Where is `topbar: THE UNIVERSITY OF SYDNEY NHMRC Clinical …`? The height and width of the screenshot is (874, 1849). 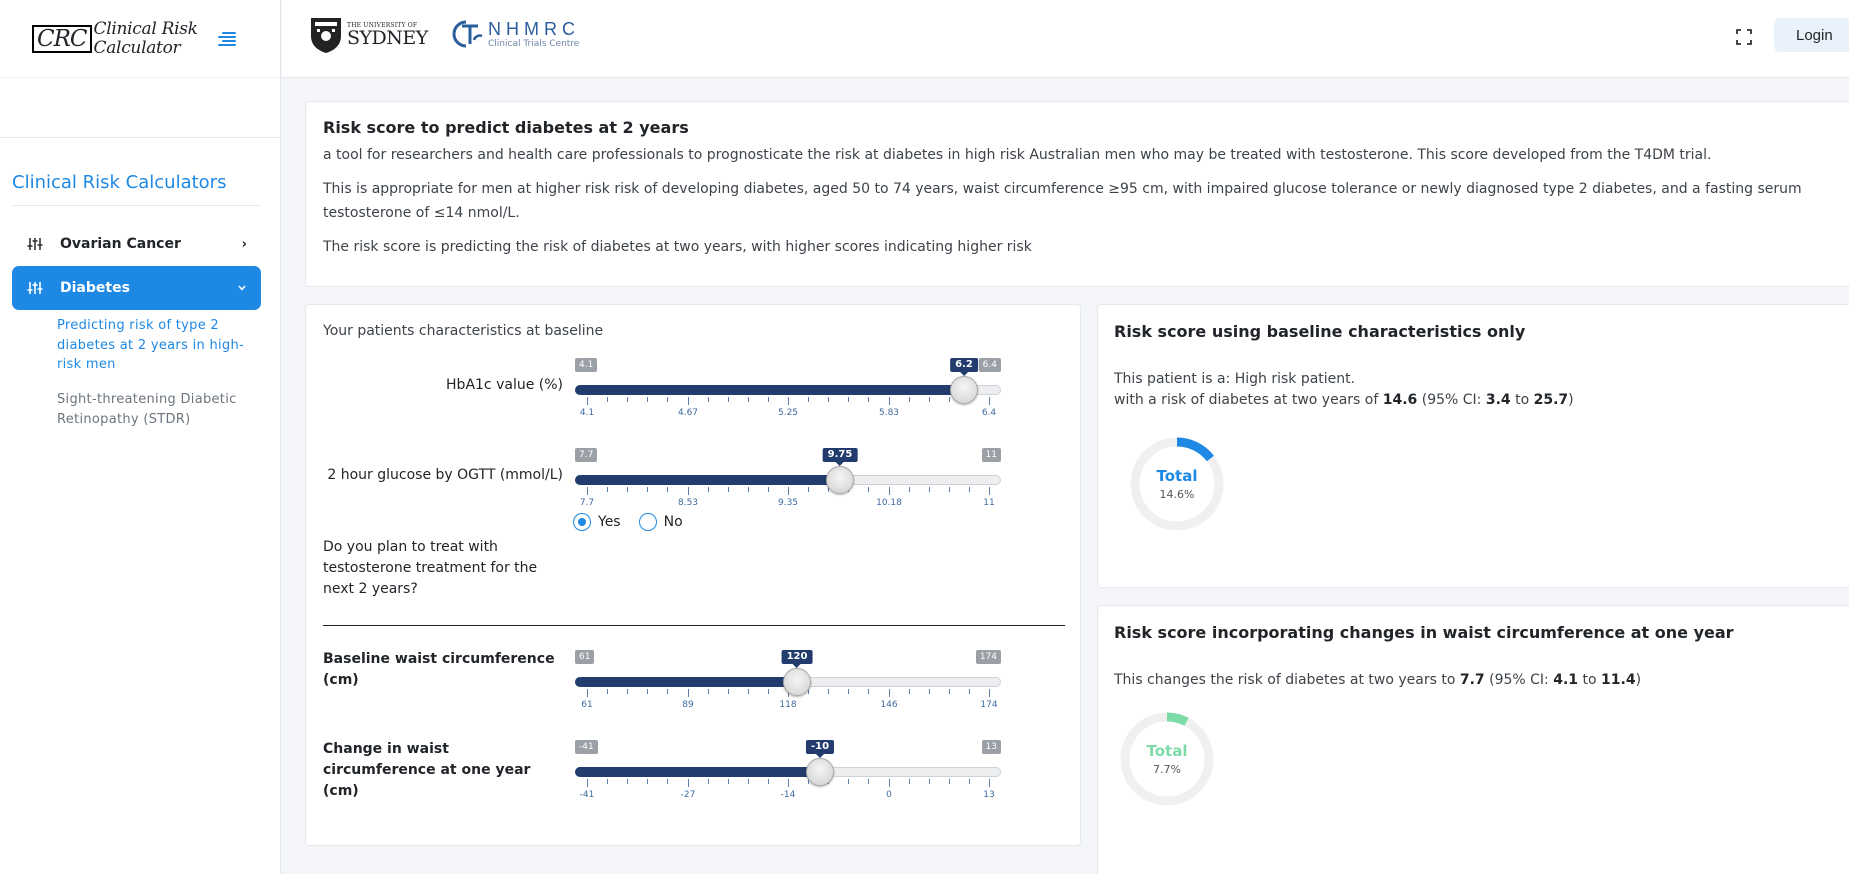 topbar: THE UNIVERSITY OF SYDNEY NHMRC Clinical … is located at coordinates (1065, 39).